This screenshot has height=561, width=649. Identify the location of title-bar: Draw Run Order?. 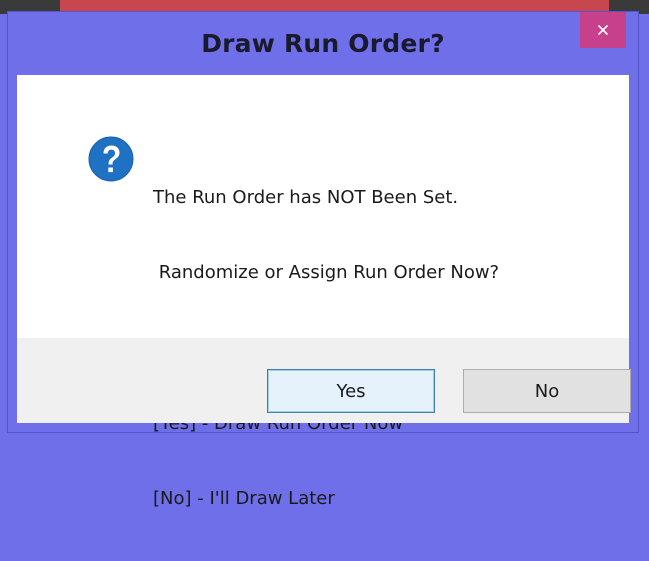
(323, 43).